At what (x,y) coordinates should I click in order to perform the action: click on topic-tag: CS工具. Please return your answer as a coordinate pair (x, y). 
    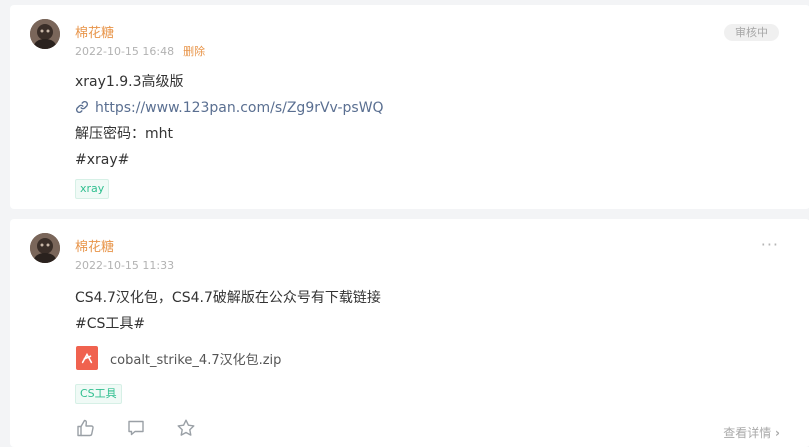
    Looking at the image, I should click on (98, 394).